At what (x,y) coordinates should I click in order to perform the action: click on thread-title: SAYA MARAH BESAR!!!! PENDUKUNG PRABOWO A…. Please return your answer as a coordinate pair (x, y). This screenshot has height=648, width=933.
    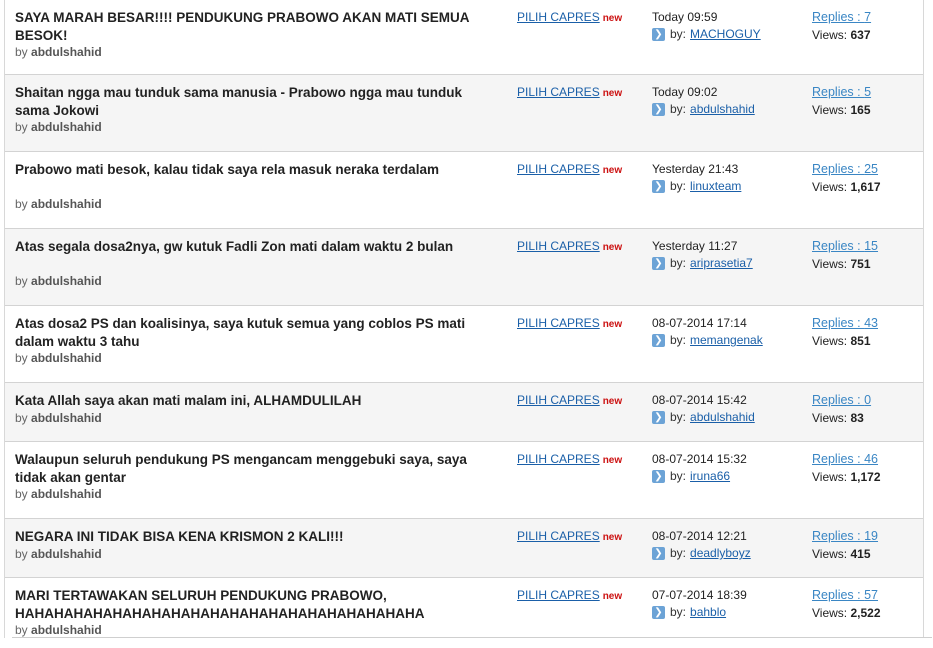
    Looking at the image, I should click on (245, 27).